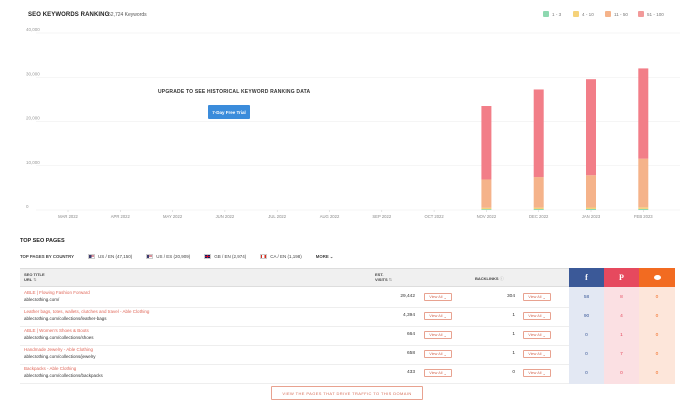 This screenshot has height=406, width=700. I want to click on backlinks-value: 0, so click(513, 372).